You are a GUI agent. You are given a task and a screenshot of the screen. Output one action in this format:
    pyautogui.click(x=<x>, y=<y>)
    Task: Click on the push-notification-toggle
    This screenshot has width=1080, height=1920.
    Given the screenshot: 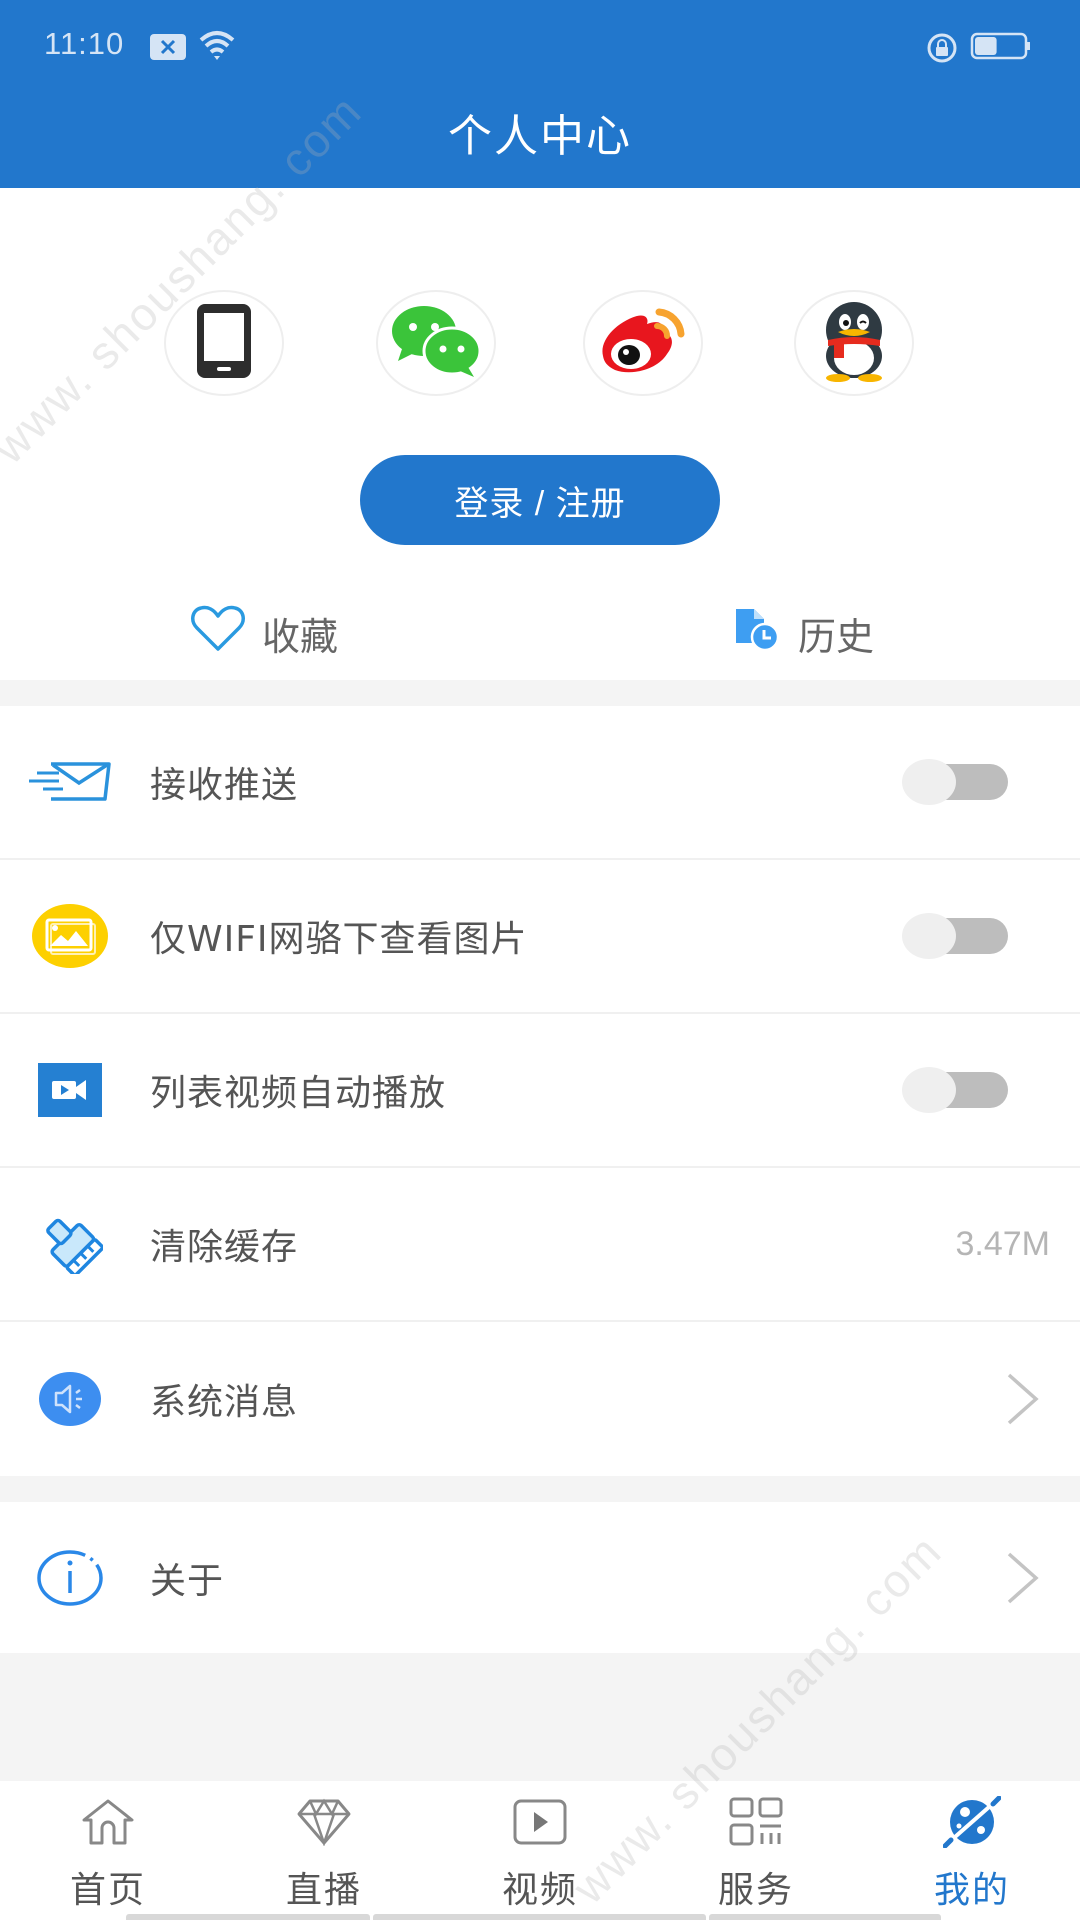 What is the action you would take?
    pyautogui.click(x=955, y=782)
    